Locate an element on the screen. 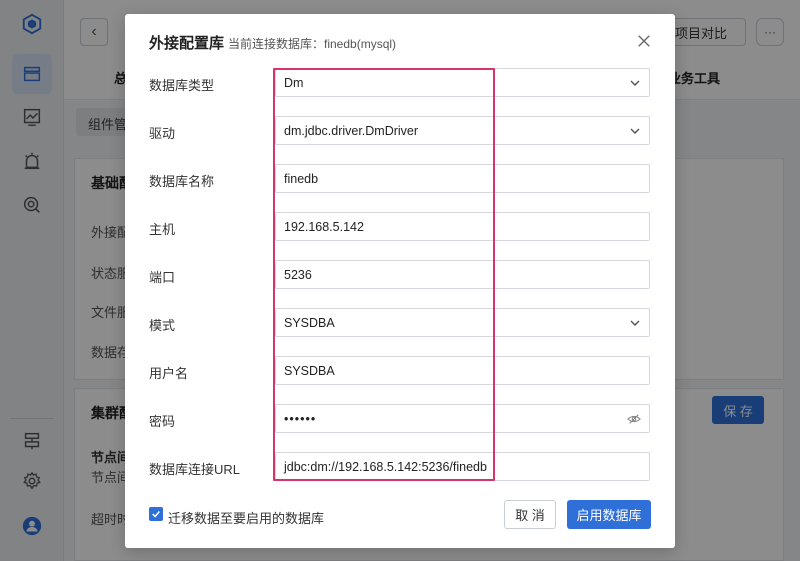 The image size is (800, 561). db-type-value: Dm is located at coordinates (294, 83).